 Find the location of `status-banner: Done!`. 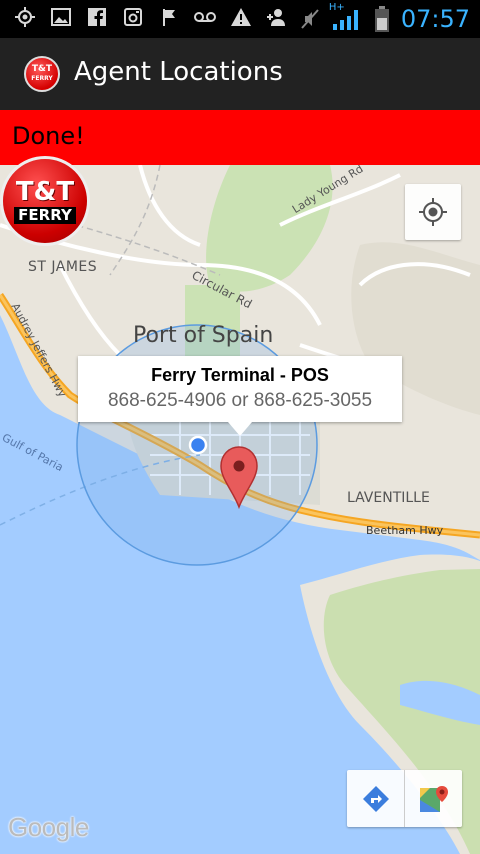

status-banner: Done! is located at coordinates (240, 137).